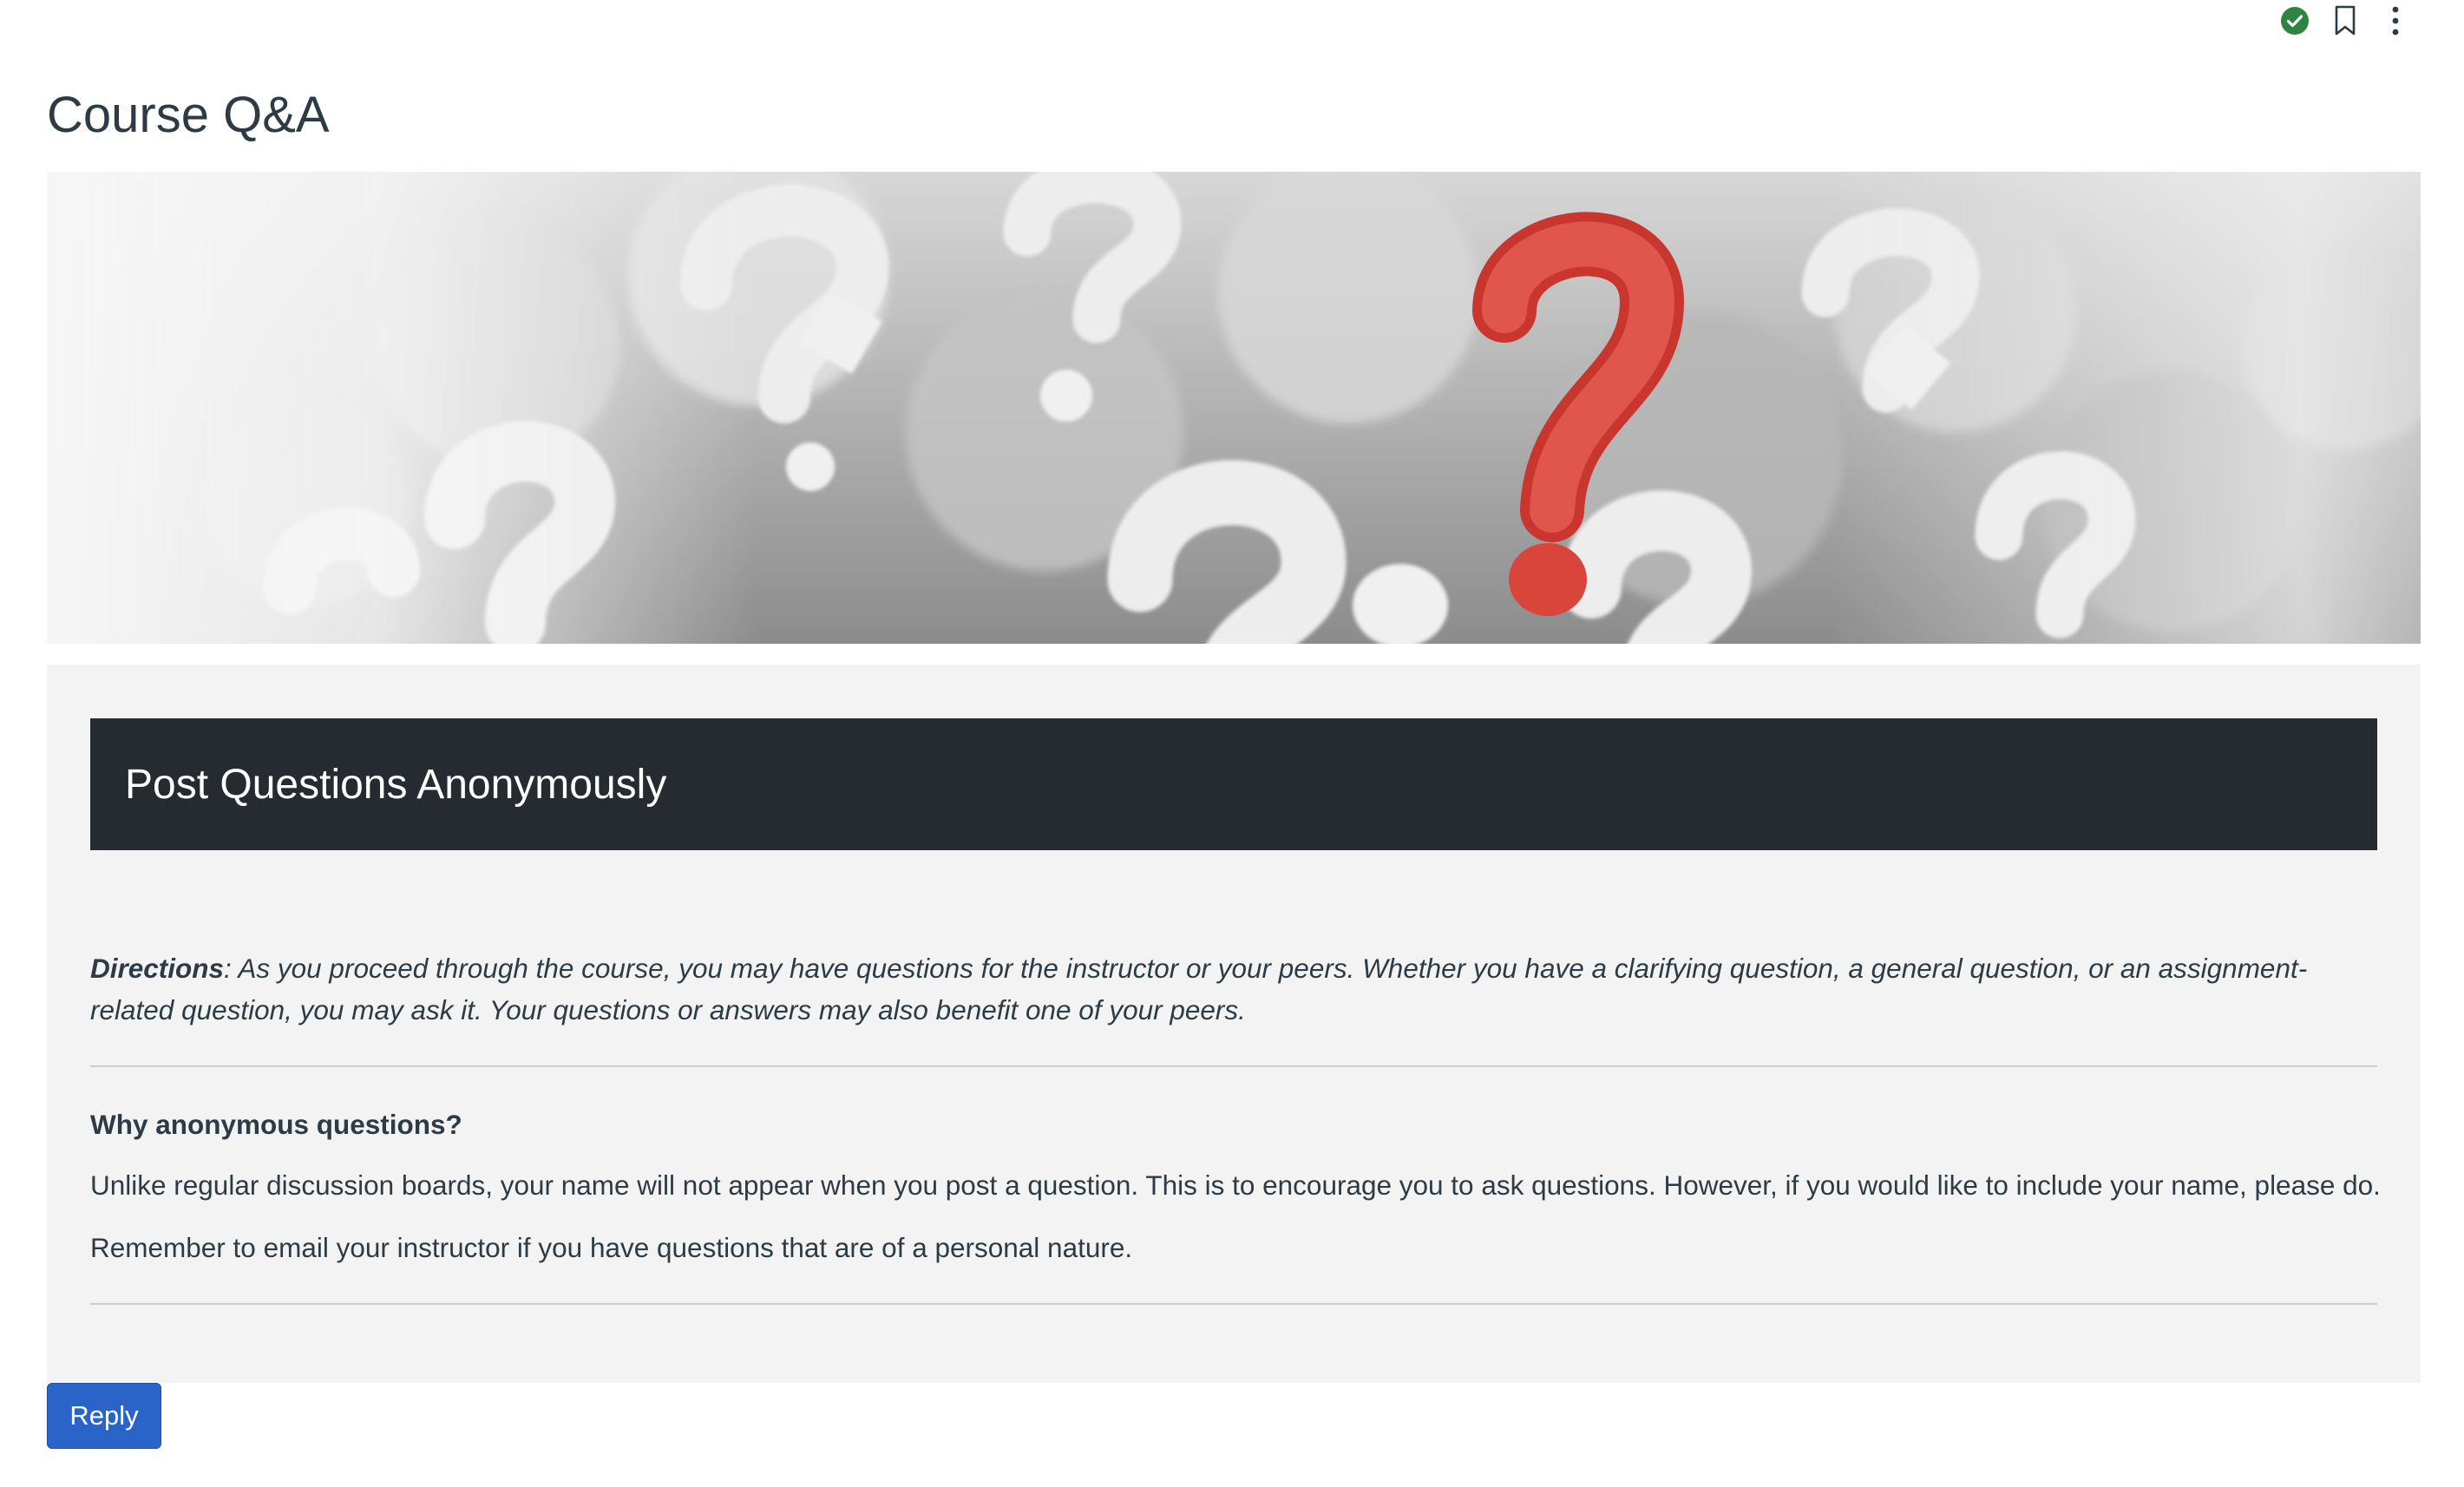  I want to click on bookmark-button, so click(2345, 20).